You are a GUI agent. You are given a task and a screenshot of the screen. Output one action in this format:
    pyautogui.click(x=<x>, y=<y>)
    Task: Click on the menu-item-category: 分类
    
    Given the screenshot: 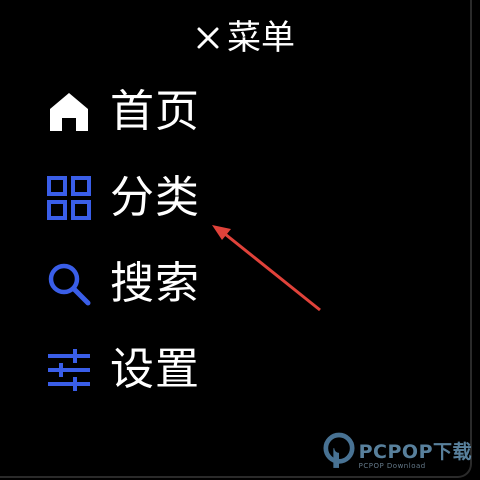 What is the action you would take?
    pyautogui.click(x=122, y=198)
    